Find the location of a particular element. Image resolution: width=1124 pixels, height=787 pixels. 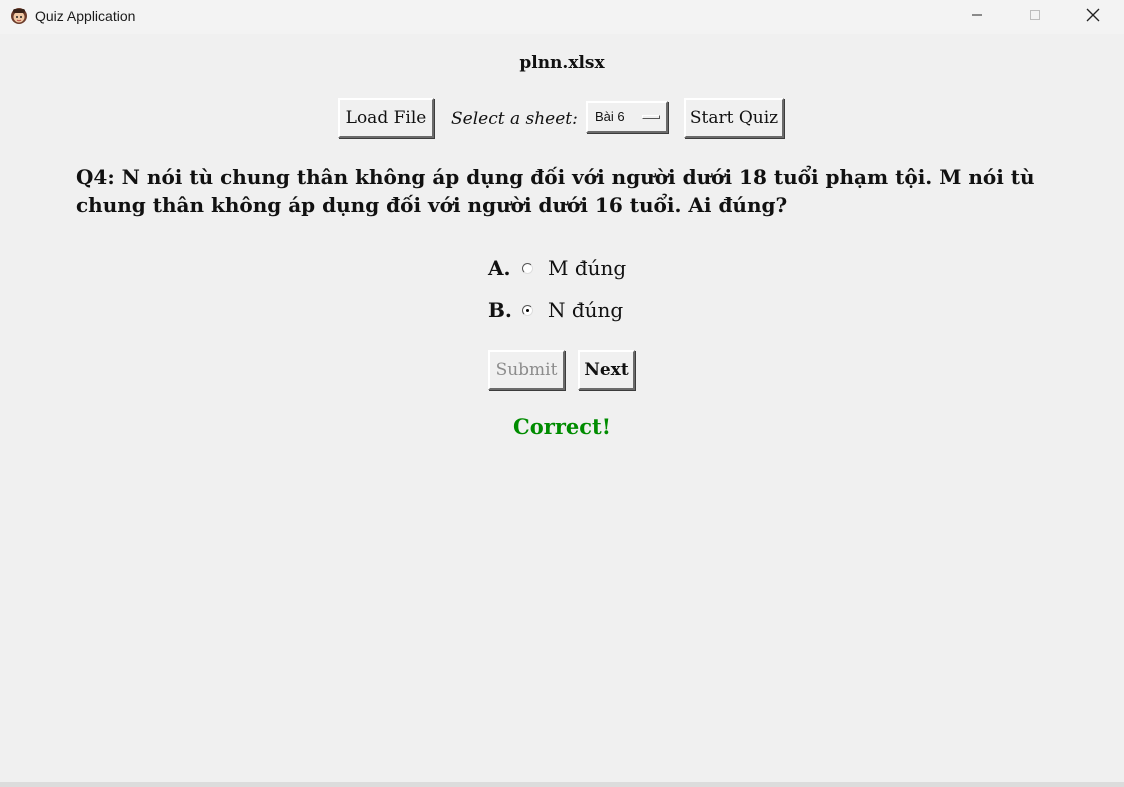

next-button: Next is located at coordinates (606, 370).